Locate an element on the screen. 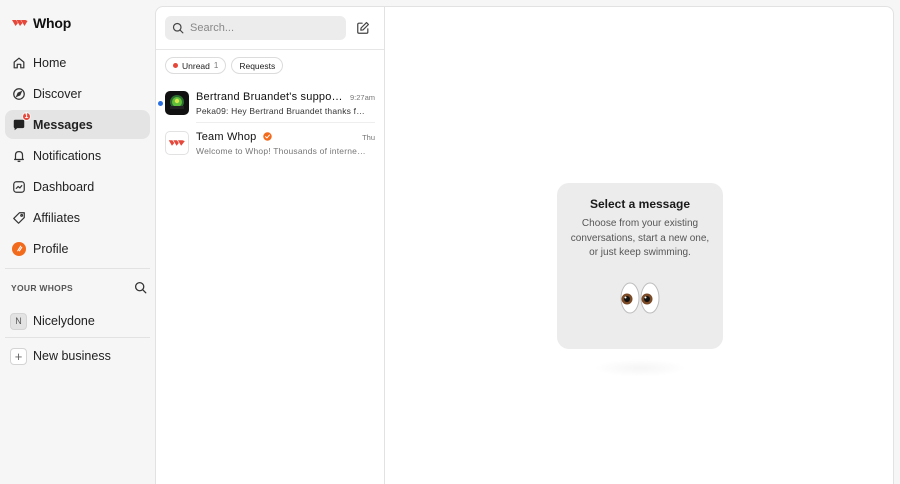 This screenshot has height=484, width=900. whop-item-nicelydone: N Nicelydone is located at coordinates (77, 321).